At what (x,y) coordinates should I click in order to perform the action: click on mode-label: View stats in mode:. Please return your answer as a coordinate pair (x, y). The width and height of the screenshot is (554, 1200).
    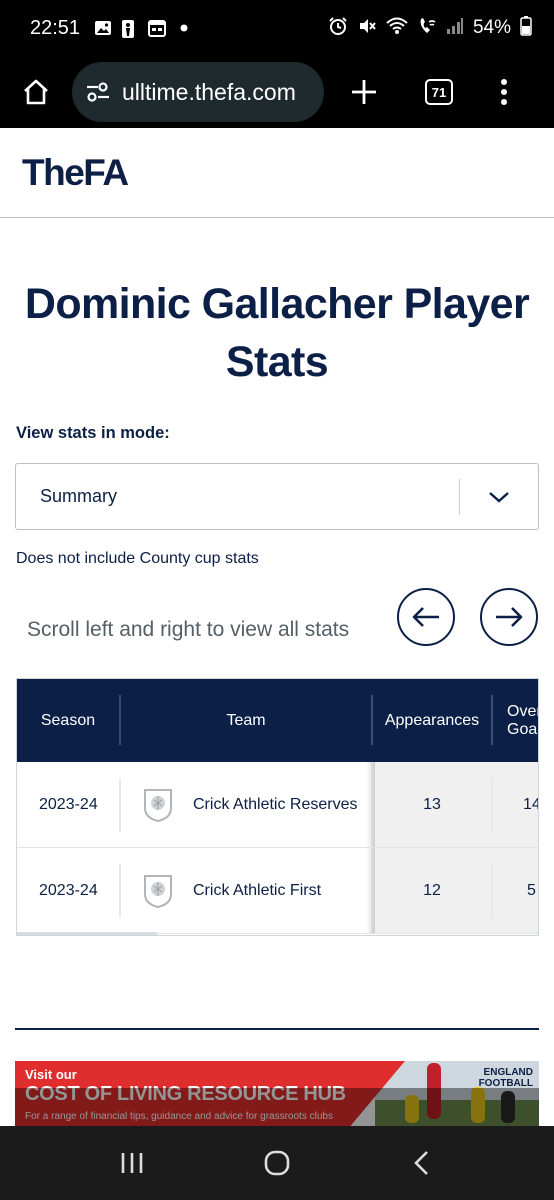
    Looking at the image, I should click on (93, 433).